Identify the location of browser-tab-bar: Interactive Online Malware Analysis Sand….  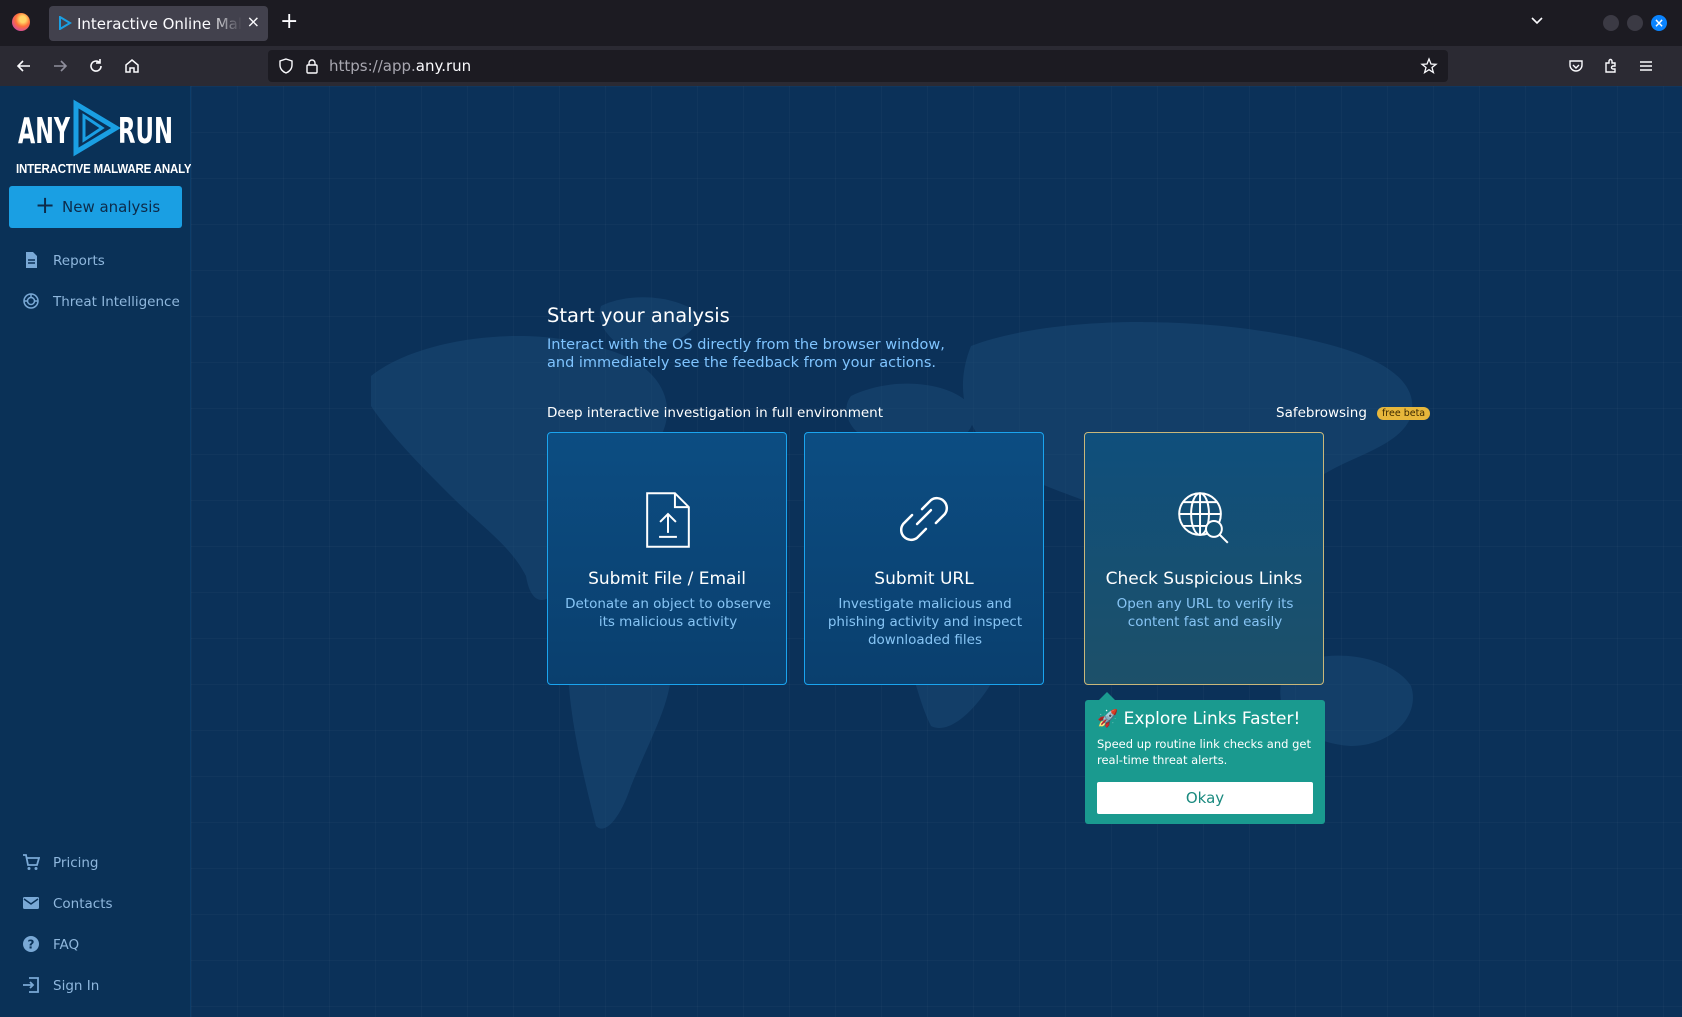
(841, 23).